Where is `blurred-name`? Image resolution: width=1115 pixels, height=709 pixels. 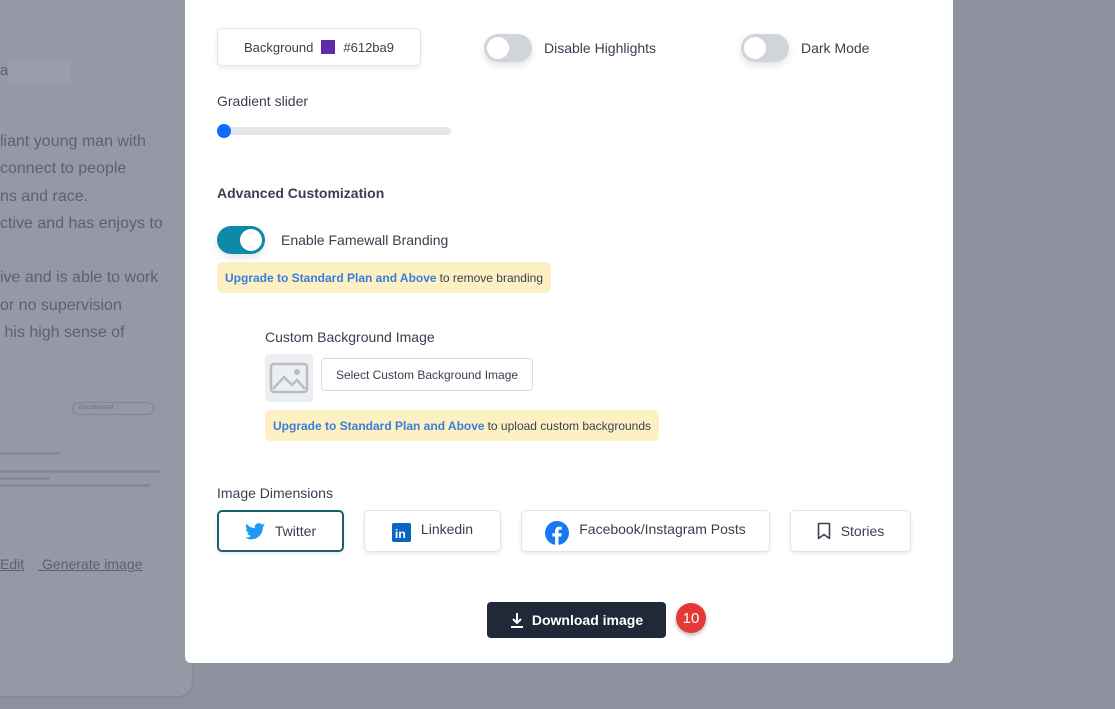
blurred-name is located at coordinates (39, 72).